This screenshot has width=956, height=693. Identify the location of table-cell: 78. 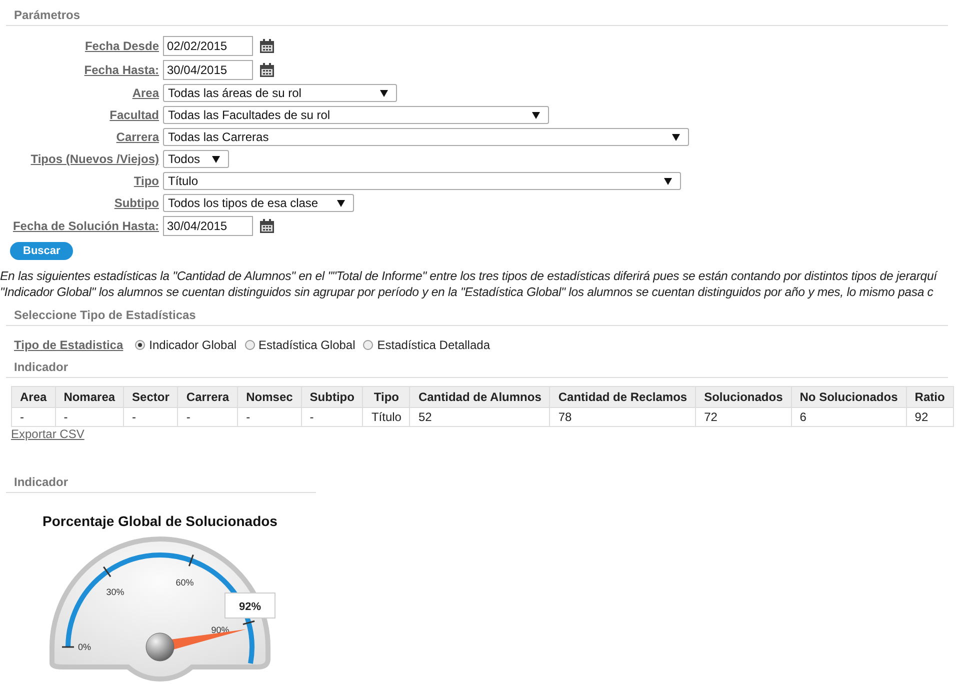
(623, 417).